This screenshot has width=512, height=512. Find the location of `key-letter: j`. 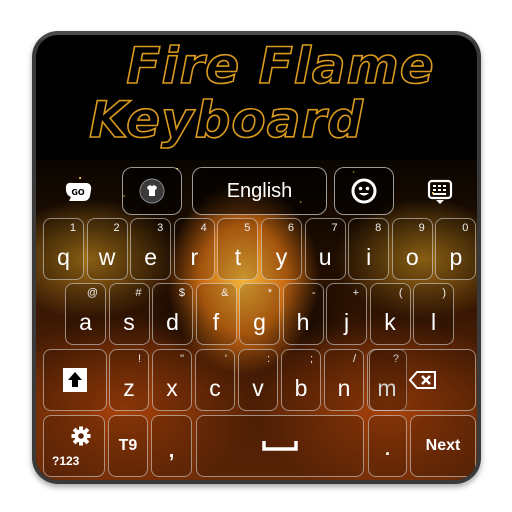

key-letter: j is located at coordinates (346, 322).